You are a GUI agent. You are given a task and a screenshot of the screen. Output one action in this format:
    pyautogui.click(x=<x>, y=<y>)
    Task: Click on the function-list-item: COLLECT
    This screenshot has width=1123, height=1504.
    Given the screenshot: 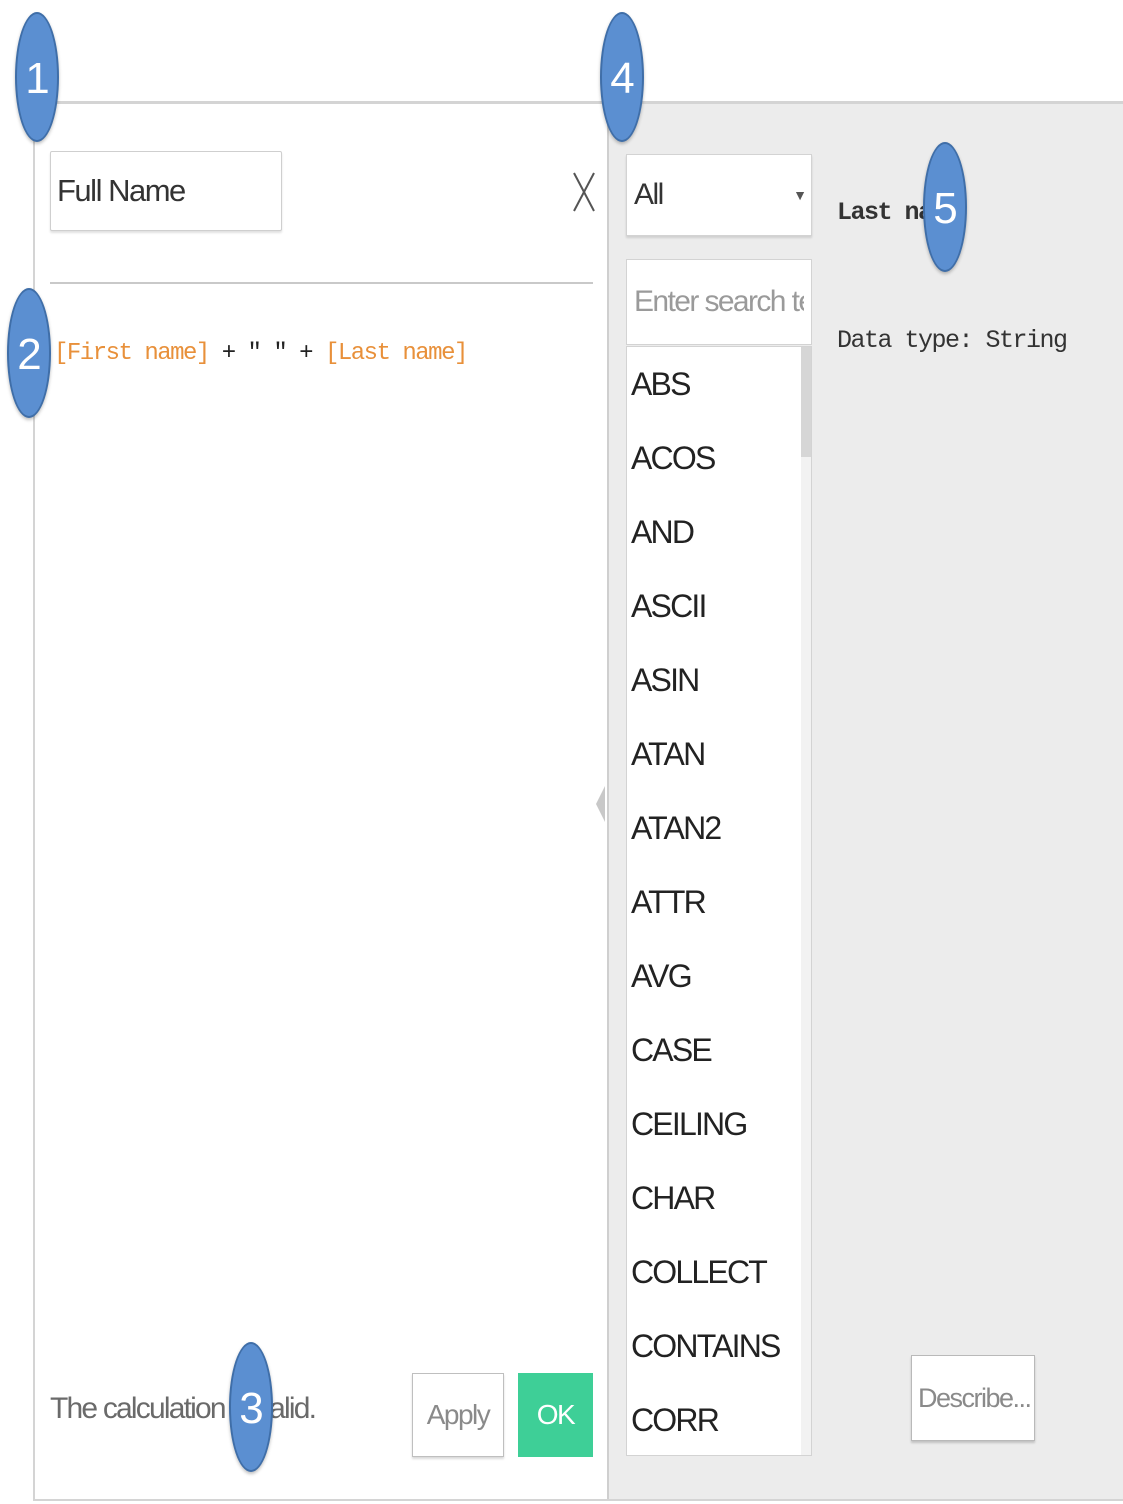 What is the action you would take?
    pyautogui.click(x=719, y=1272)
    